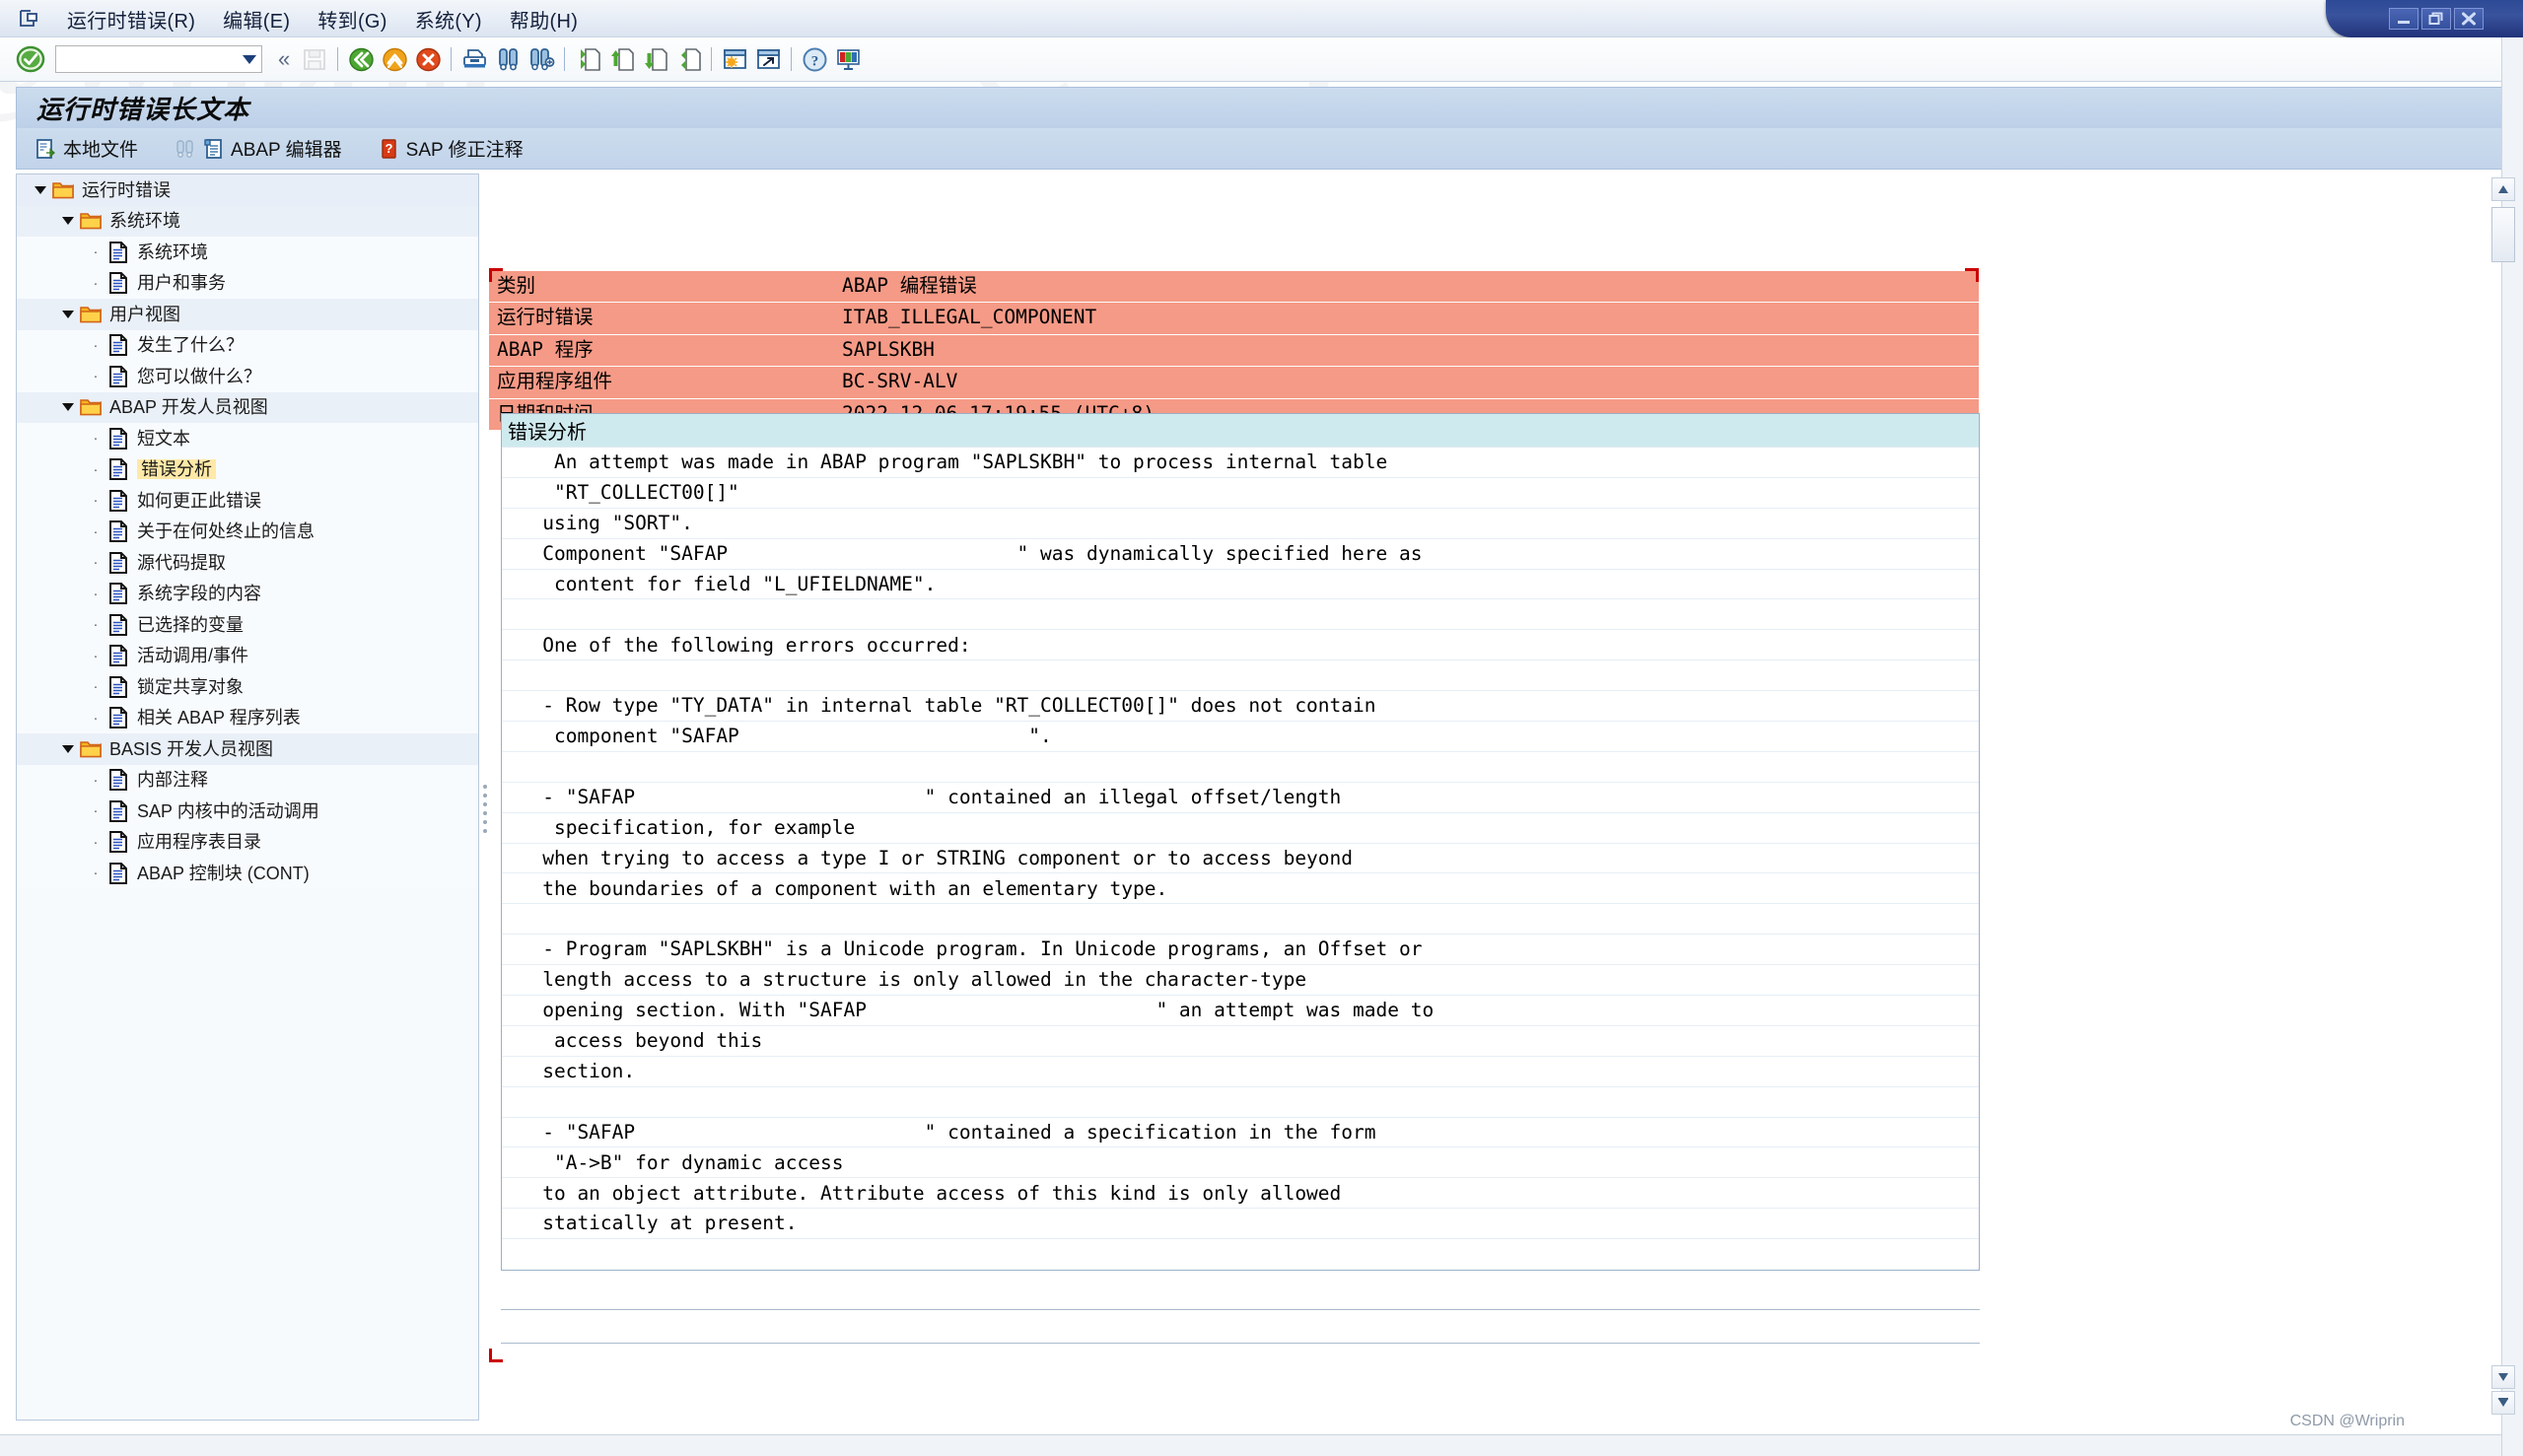 This screenshot has width=2523, height=1456. Describe the element at coordinates (394, 59) in the screenshot. I see `exit-yellow-icon` at that location.